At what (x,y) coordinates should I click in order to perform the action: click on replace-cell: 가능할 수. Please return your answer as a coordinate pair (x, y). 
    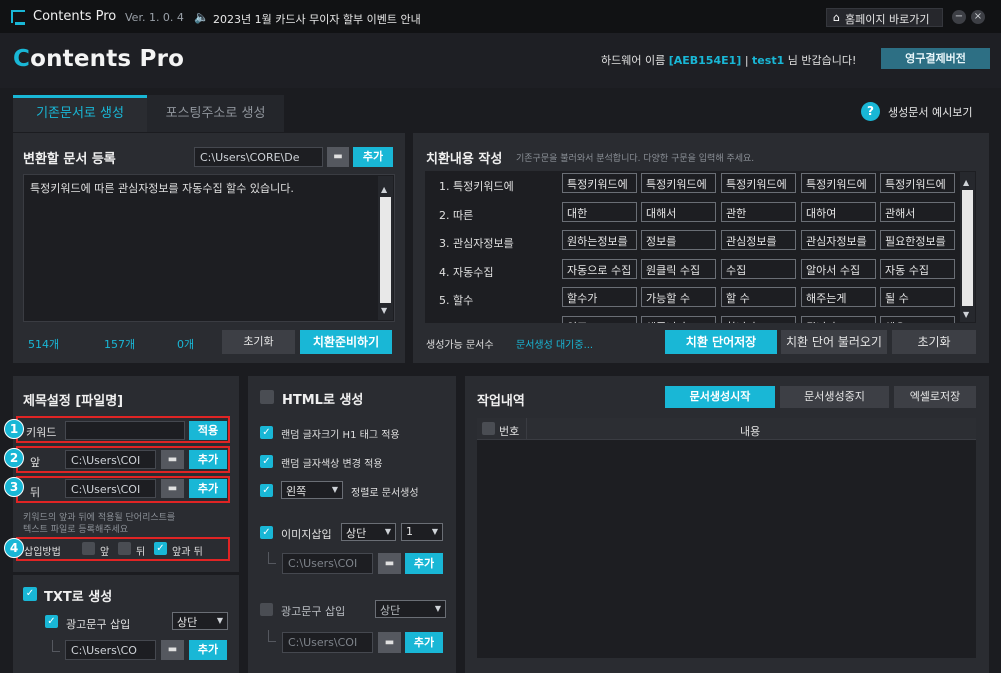
    Looking at the image, I should click on (678, 297).